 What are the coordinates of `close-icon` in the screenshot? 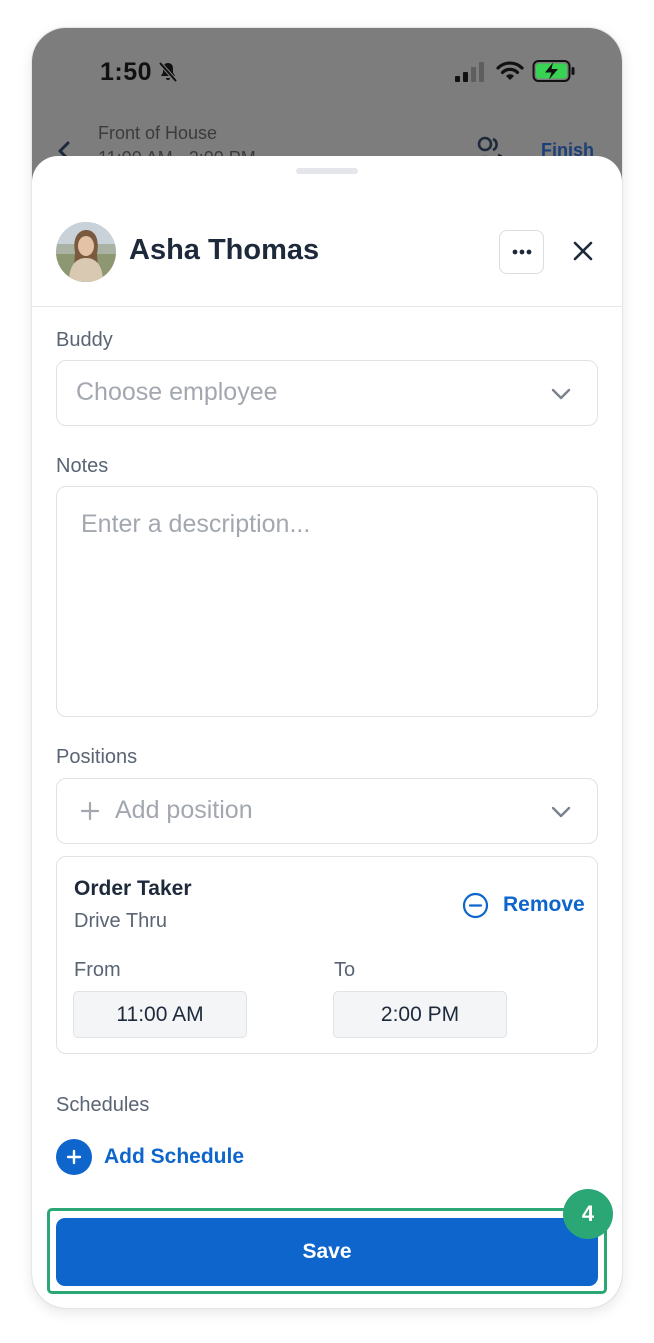 It's located at (583, 251).